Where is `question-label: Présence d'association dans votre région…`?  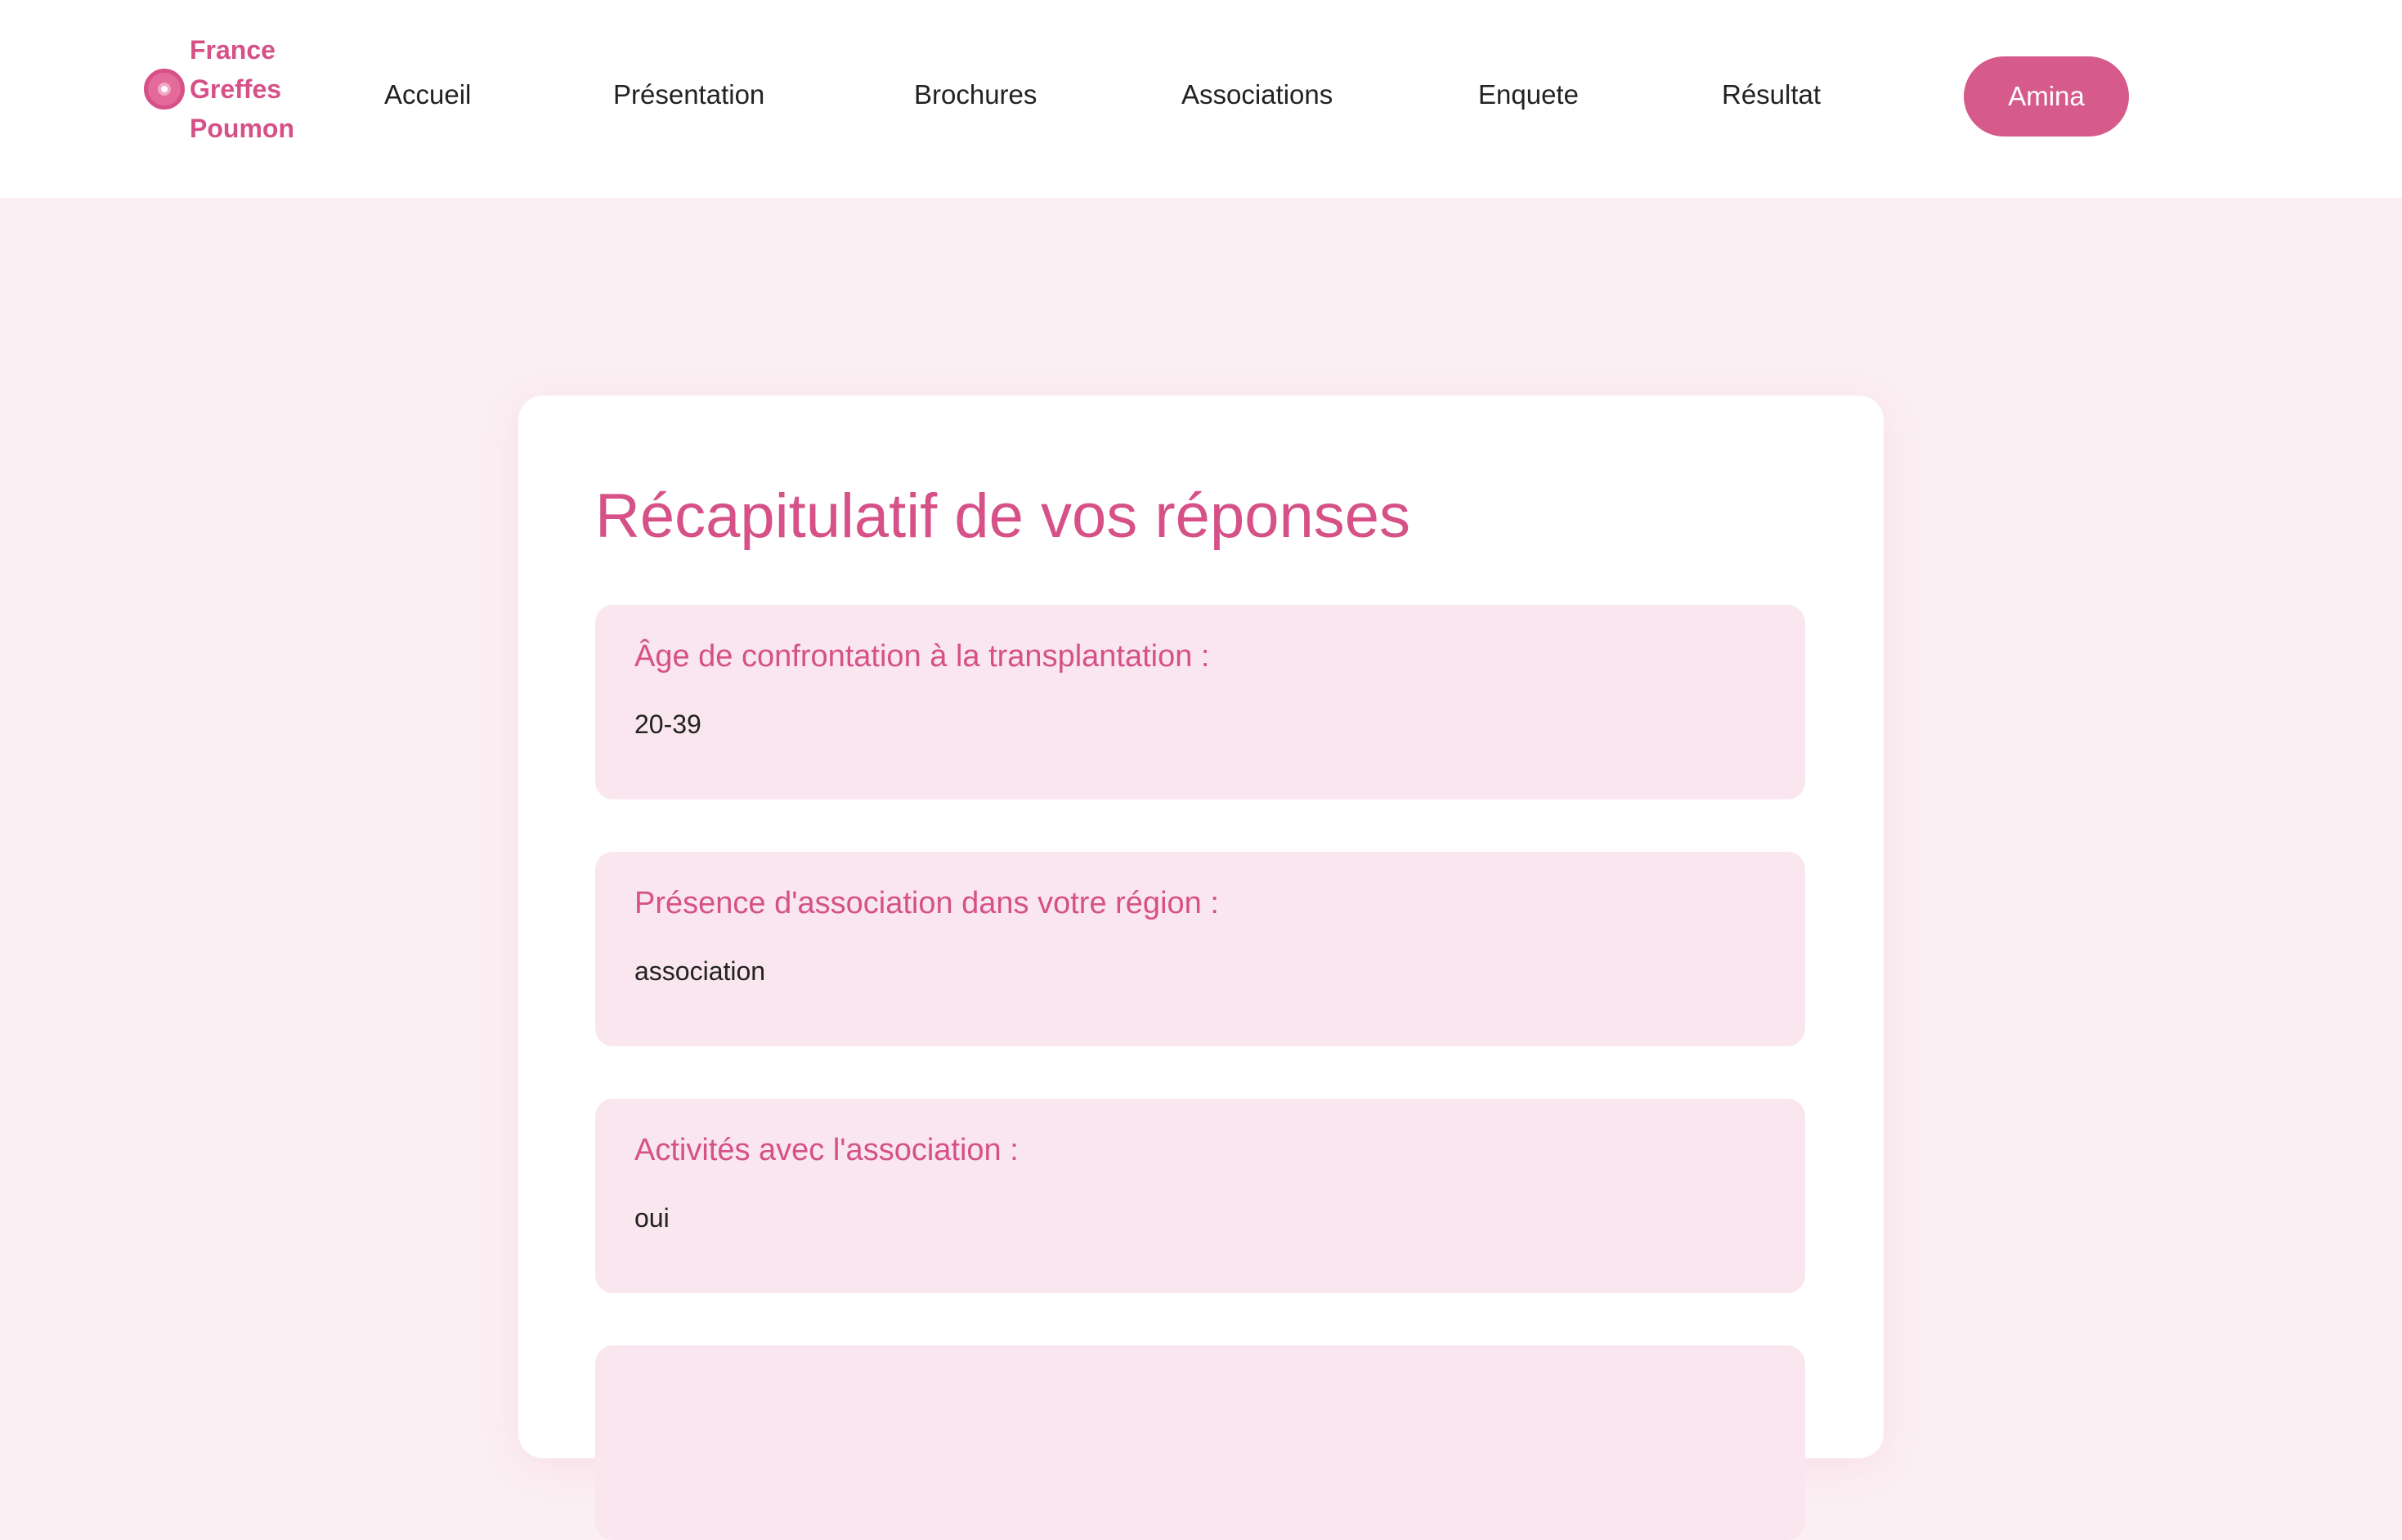
question-label: Présence d'association dans votre région… is located at coordinates (926, 903).